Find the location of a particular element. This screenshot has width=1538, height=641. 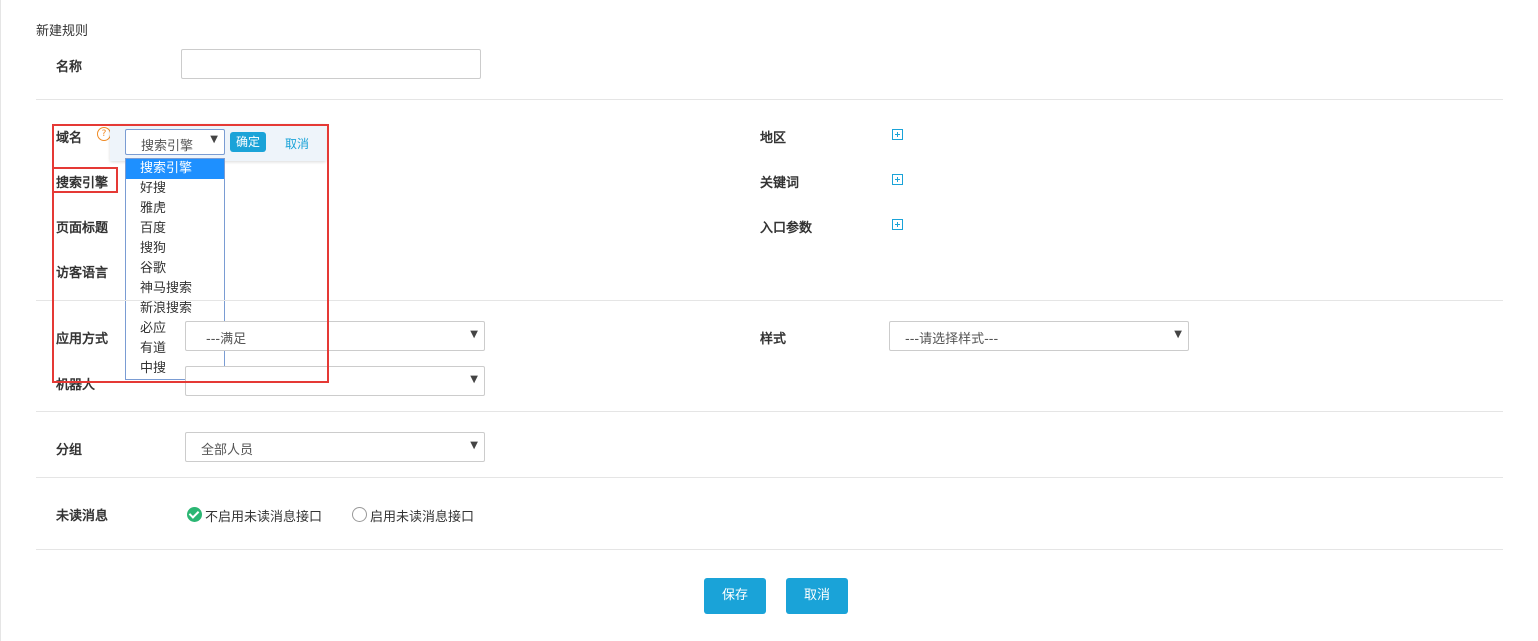

style-label: 样式 is located at coordinates (773, 339).